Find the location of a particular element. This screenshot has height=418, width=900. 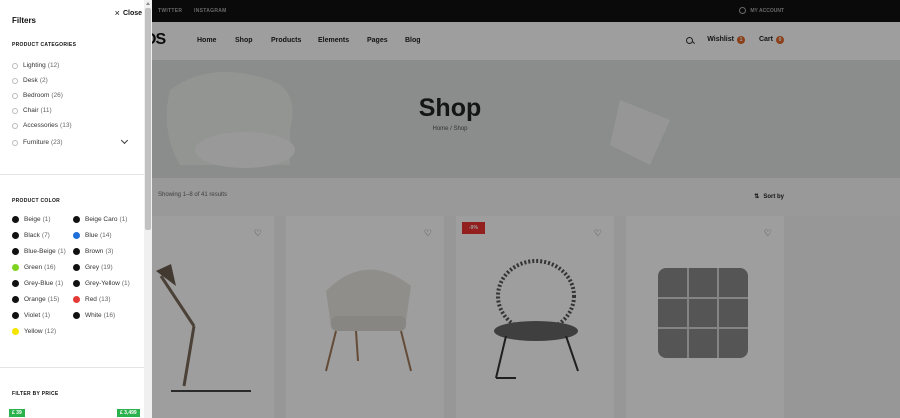

color-label: Blue-Beige is located at coordinates (40, 251).